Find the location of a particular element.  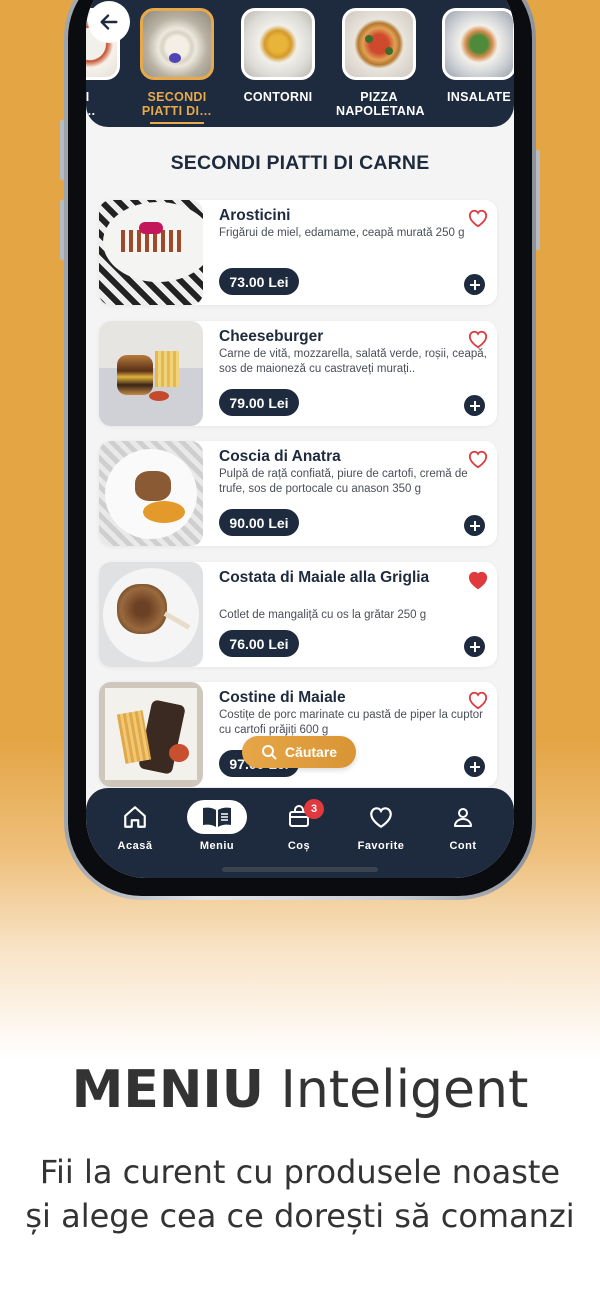

nav-item-menu: Meniu is located at coordinates (217, 826).